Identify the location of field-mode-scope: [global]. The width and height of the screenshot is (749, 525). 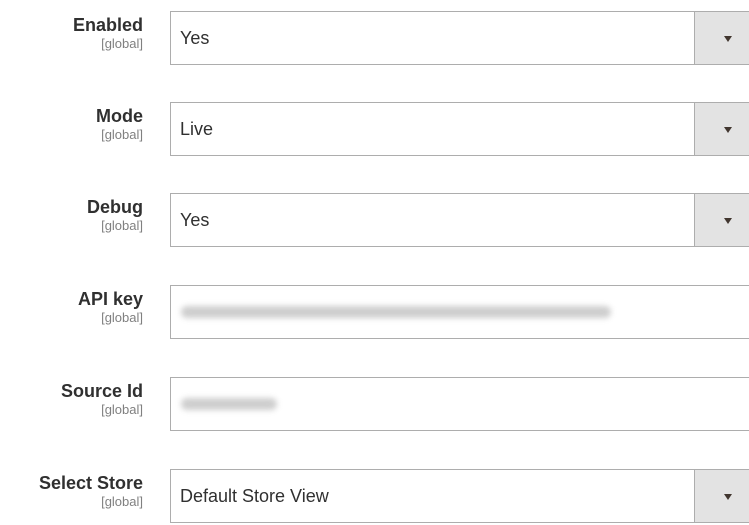
(122, 134).